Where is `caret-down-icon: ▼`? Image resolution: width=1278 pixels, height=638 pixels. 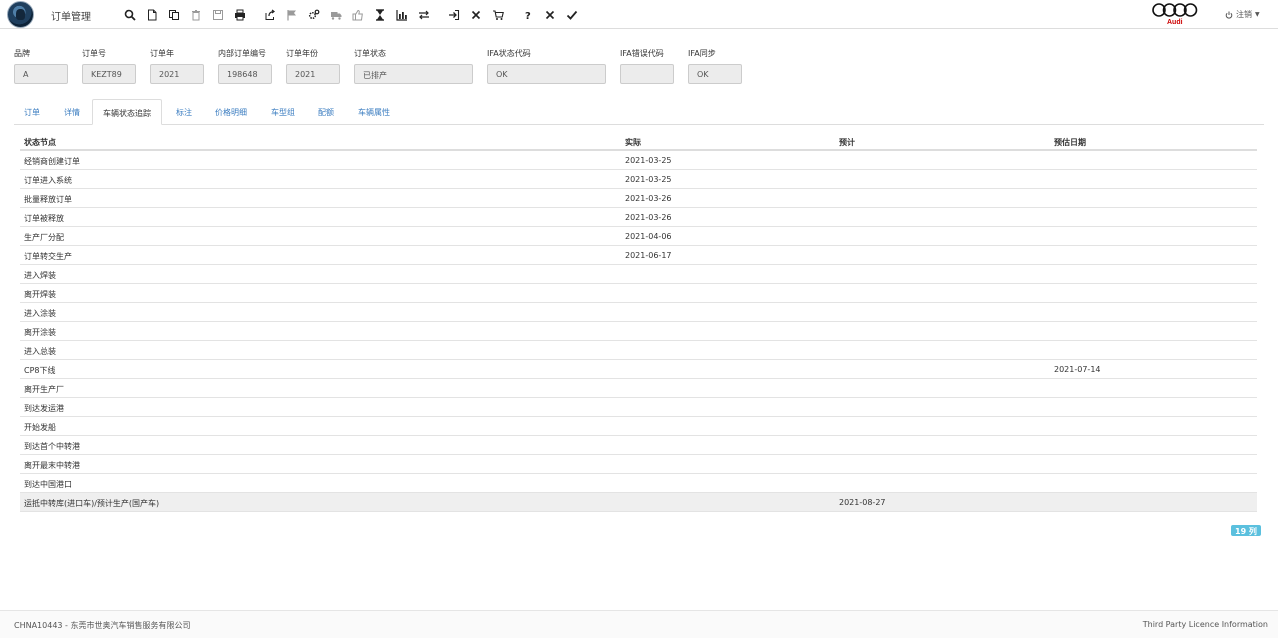
caret-down-icon: ▼ is located at coordinates (1257, 14).